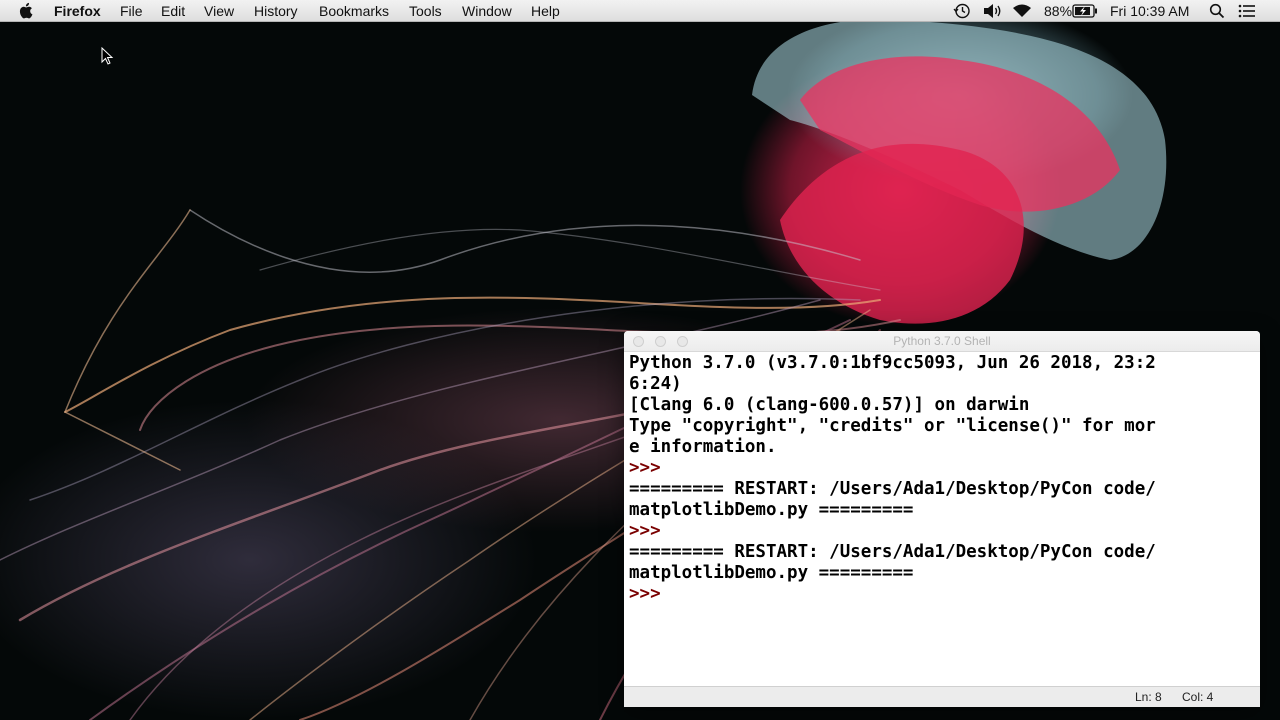 The width and height of the screenshot is (1280, 720). What do you see at coordinates (1198, 697) in the screenshot?
I see `status-column-number: Col: 4` at bounding box center [1198, 697].